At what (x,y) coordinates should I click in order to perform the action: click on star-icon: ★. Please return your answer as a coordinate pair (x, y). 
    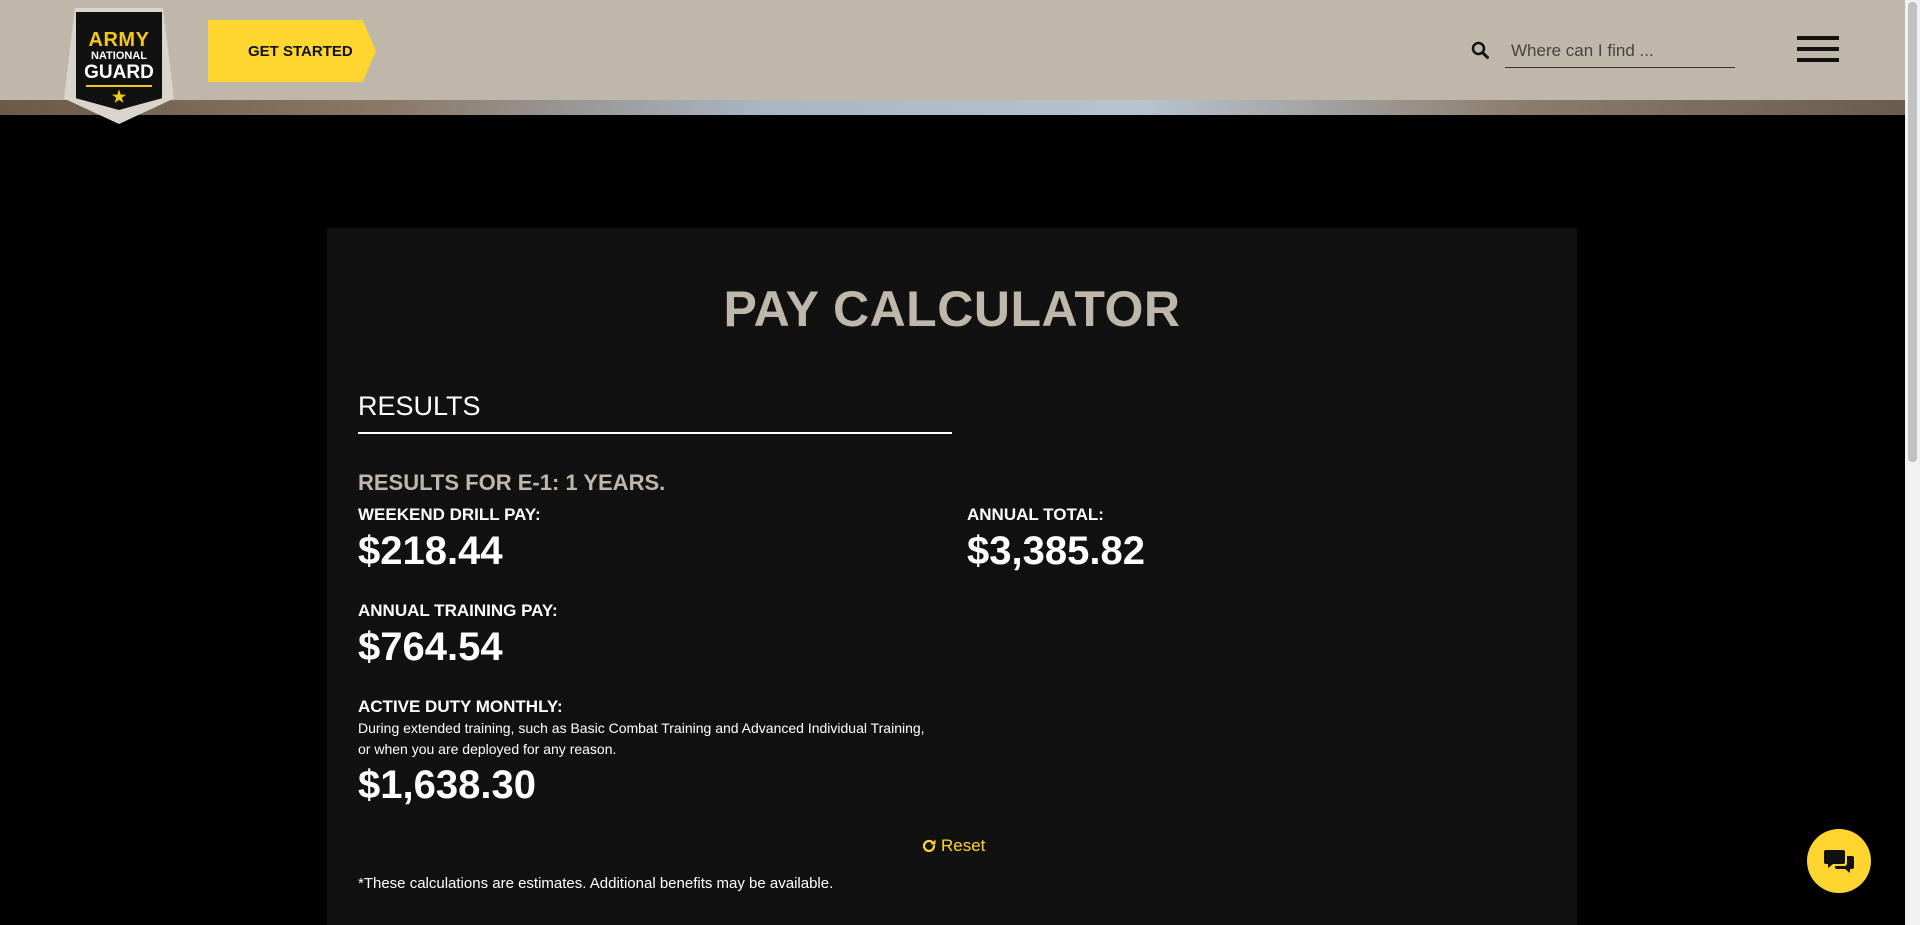
    Looking at the image, I should click on (119, 97).